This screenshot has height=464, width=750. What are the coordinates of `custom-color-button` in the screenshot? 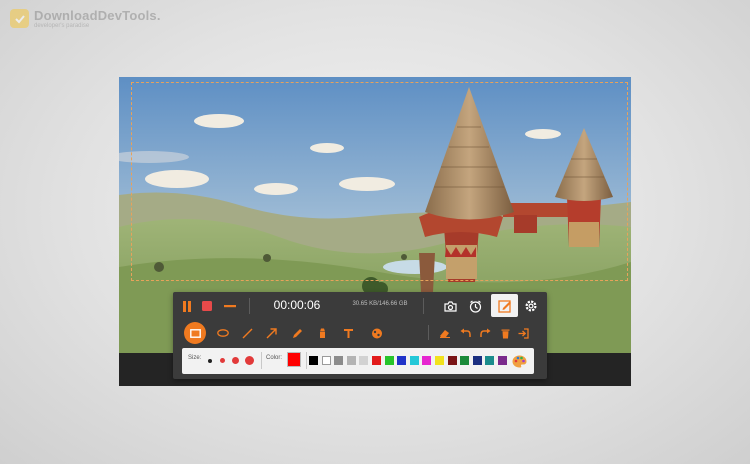 It's located at (519, 361).